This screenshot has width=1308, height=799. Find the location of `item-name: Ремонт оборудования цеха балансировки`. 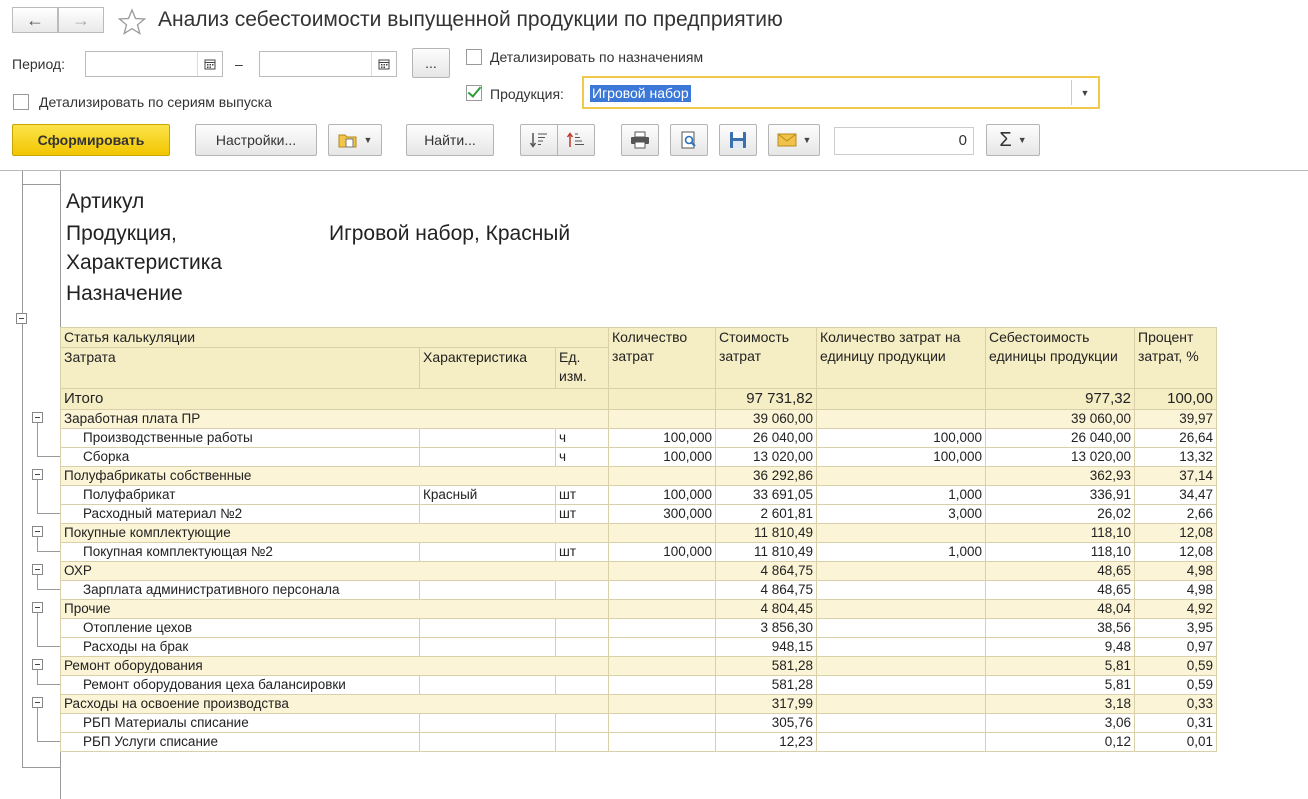

item-name: Ремонт оборудования цеха балансировки is located at coordinates (240, 685).